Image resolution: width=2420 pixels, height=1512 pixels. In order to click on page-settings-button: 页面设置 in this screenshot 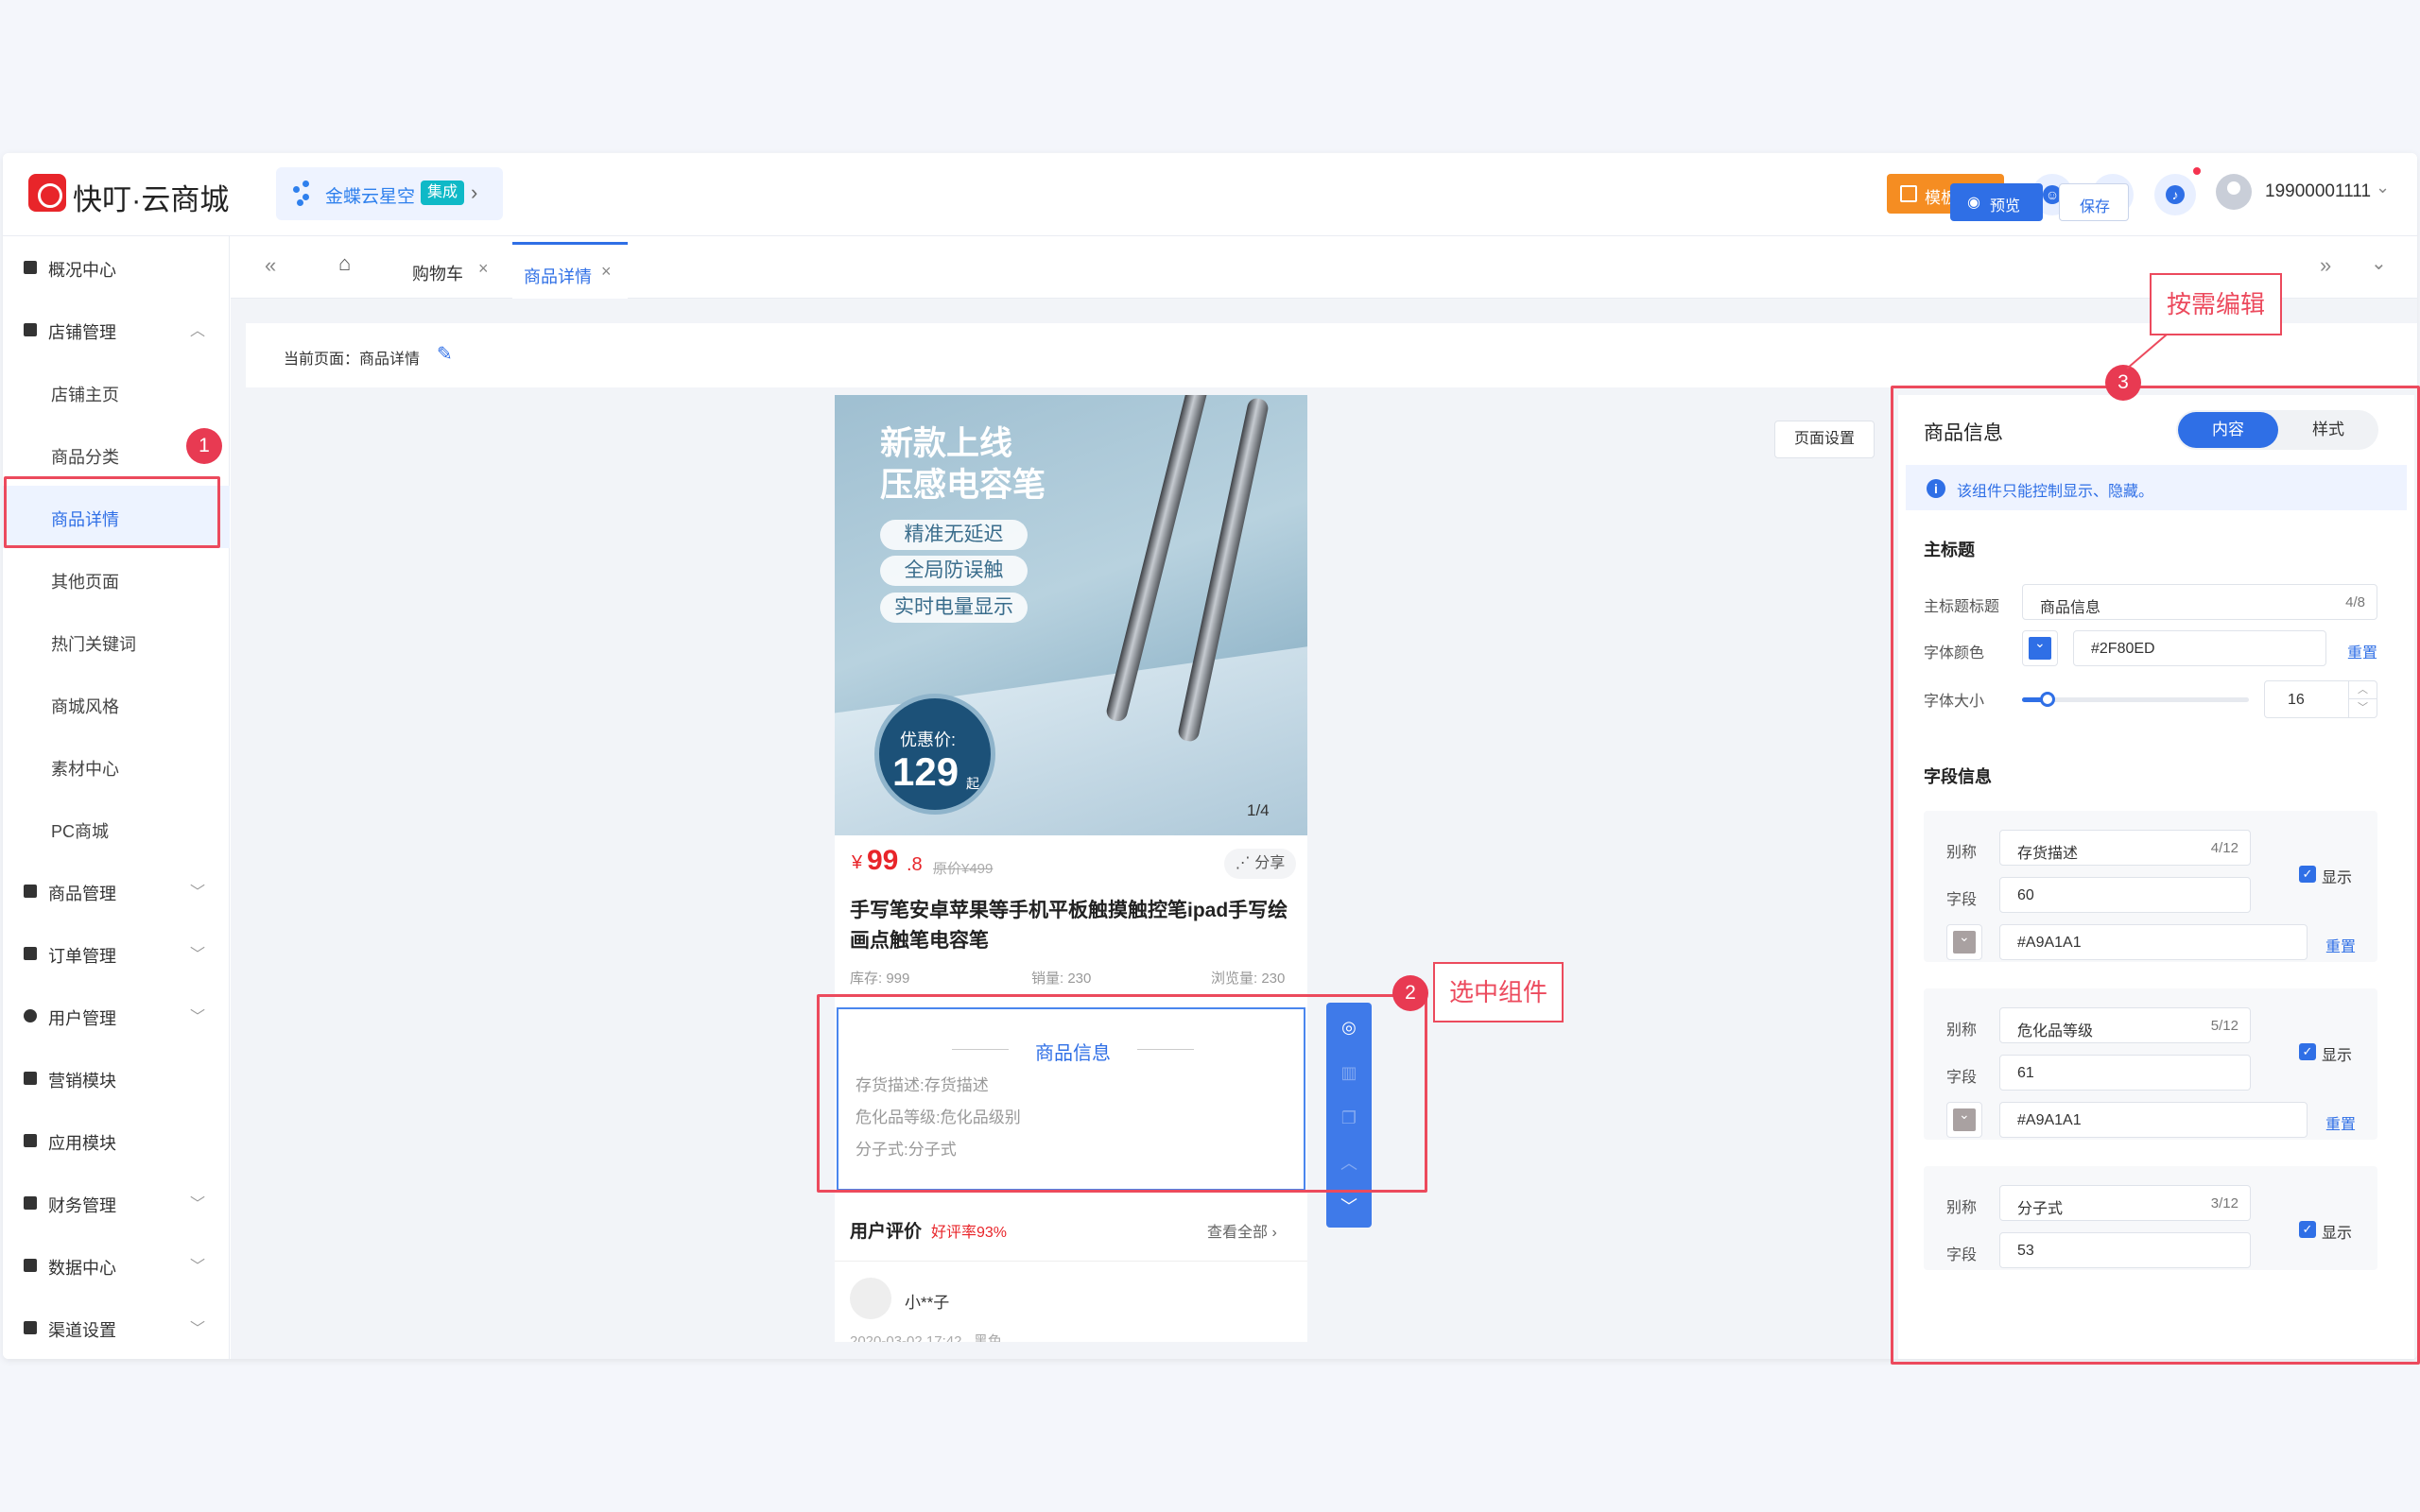, I will do `click(1824, 439)`.